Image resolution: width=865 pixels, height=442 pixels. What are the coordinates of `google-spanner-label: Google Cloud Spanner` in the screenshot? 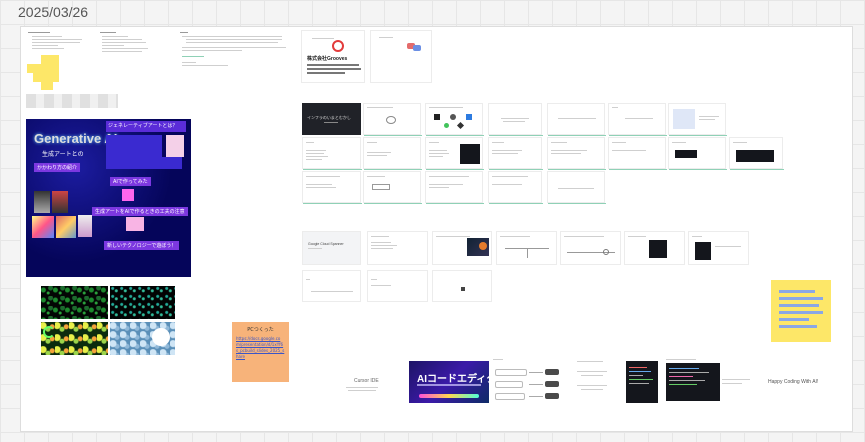 It's located at (326, 244).